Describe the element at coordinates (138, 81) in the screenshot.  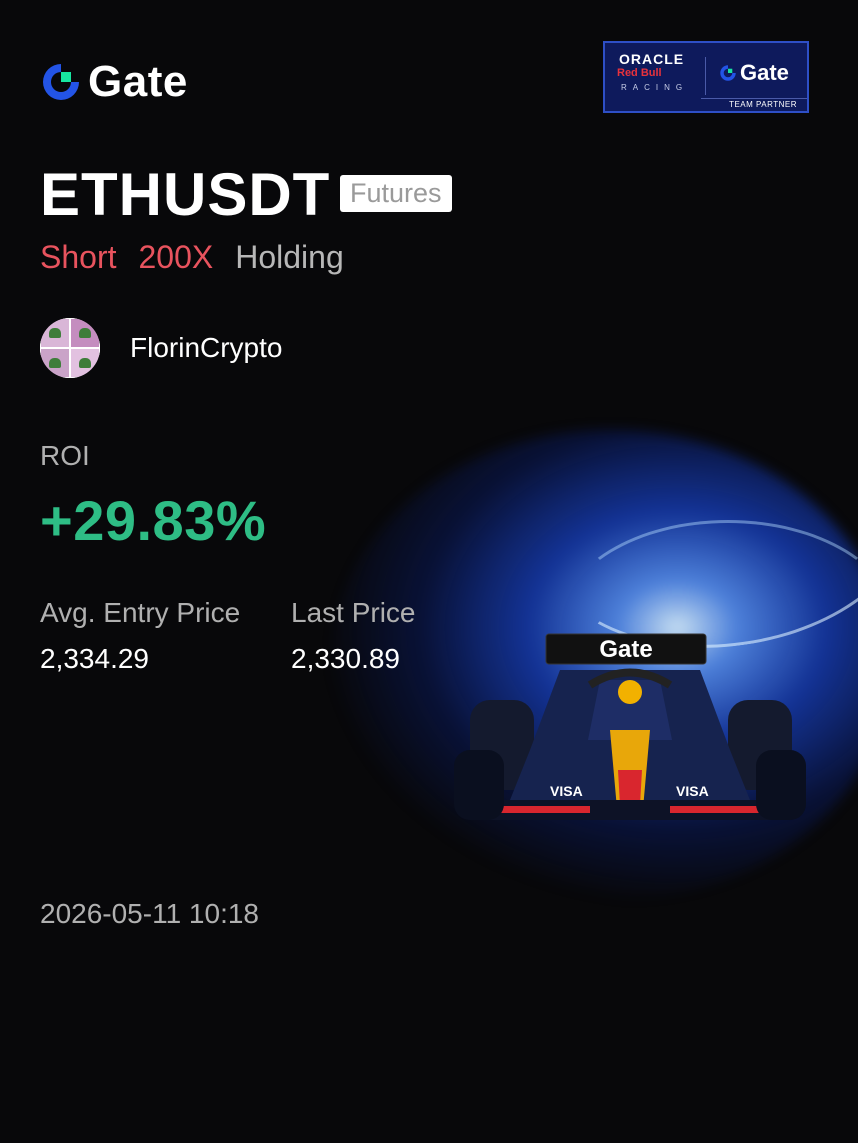
I see `brand-name: Gate` at that location.